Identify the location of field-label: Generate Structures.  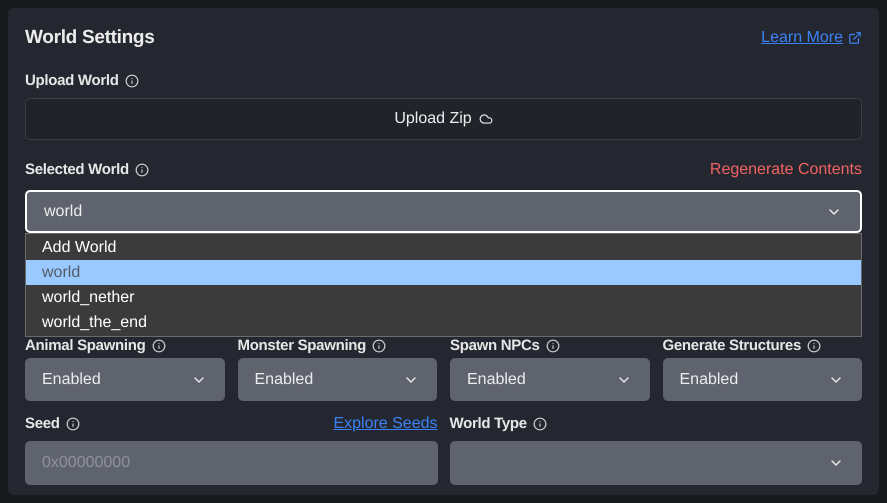
(732, 346).